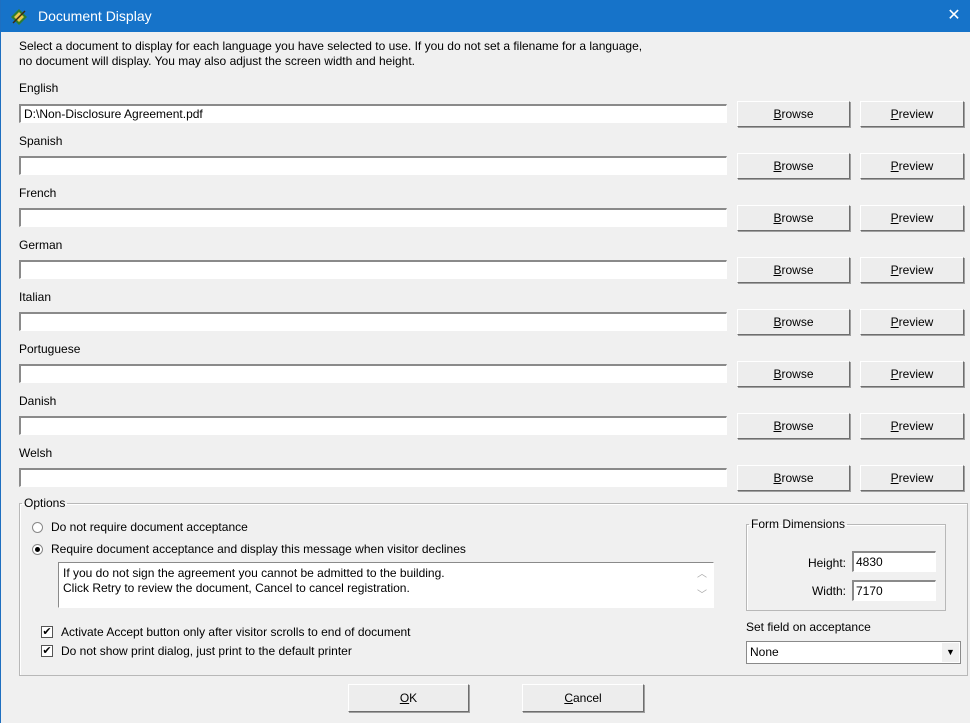 This screenshot has height=723, width=970. I want to click on label-welsh: Welsh, so click(36, 453).